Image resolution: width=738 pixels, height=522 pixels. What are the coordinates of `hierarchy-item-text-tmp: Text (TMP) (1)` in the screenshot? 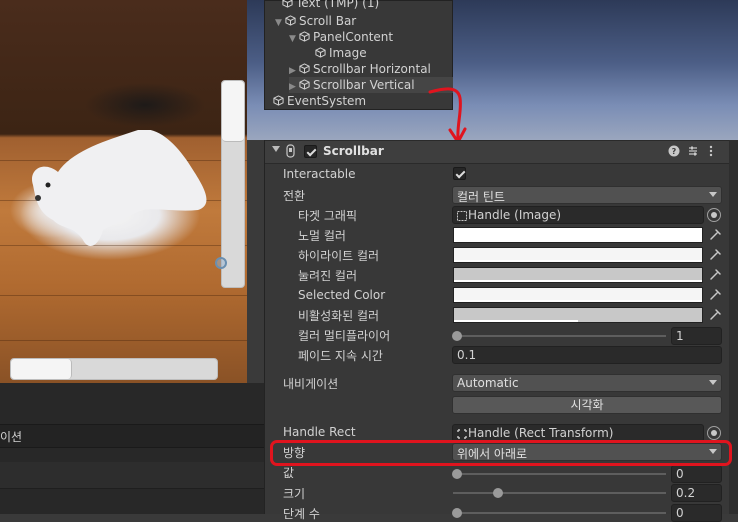 It's located at (362, 5).